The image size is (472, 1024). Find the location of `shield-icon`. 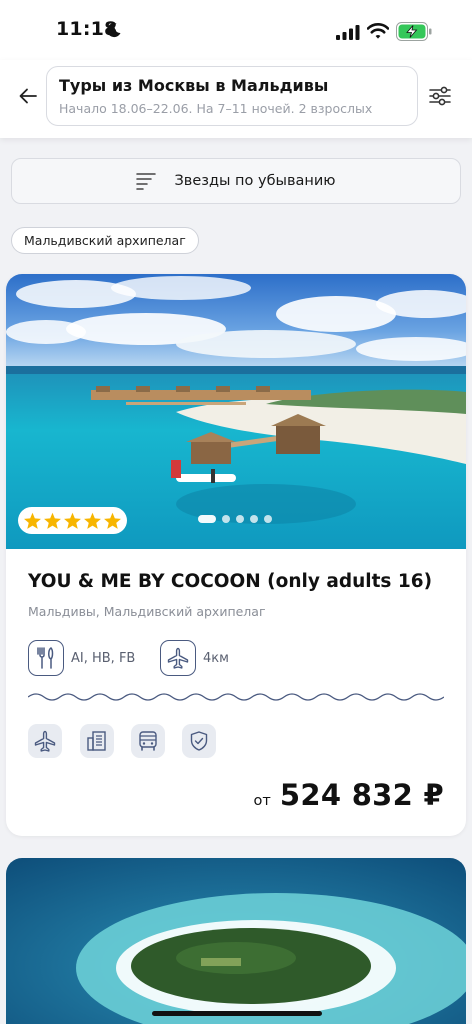

shield-icon is located at coordinates (199, 741).